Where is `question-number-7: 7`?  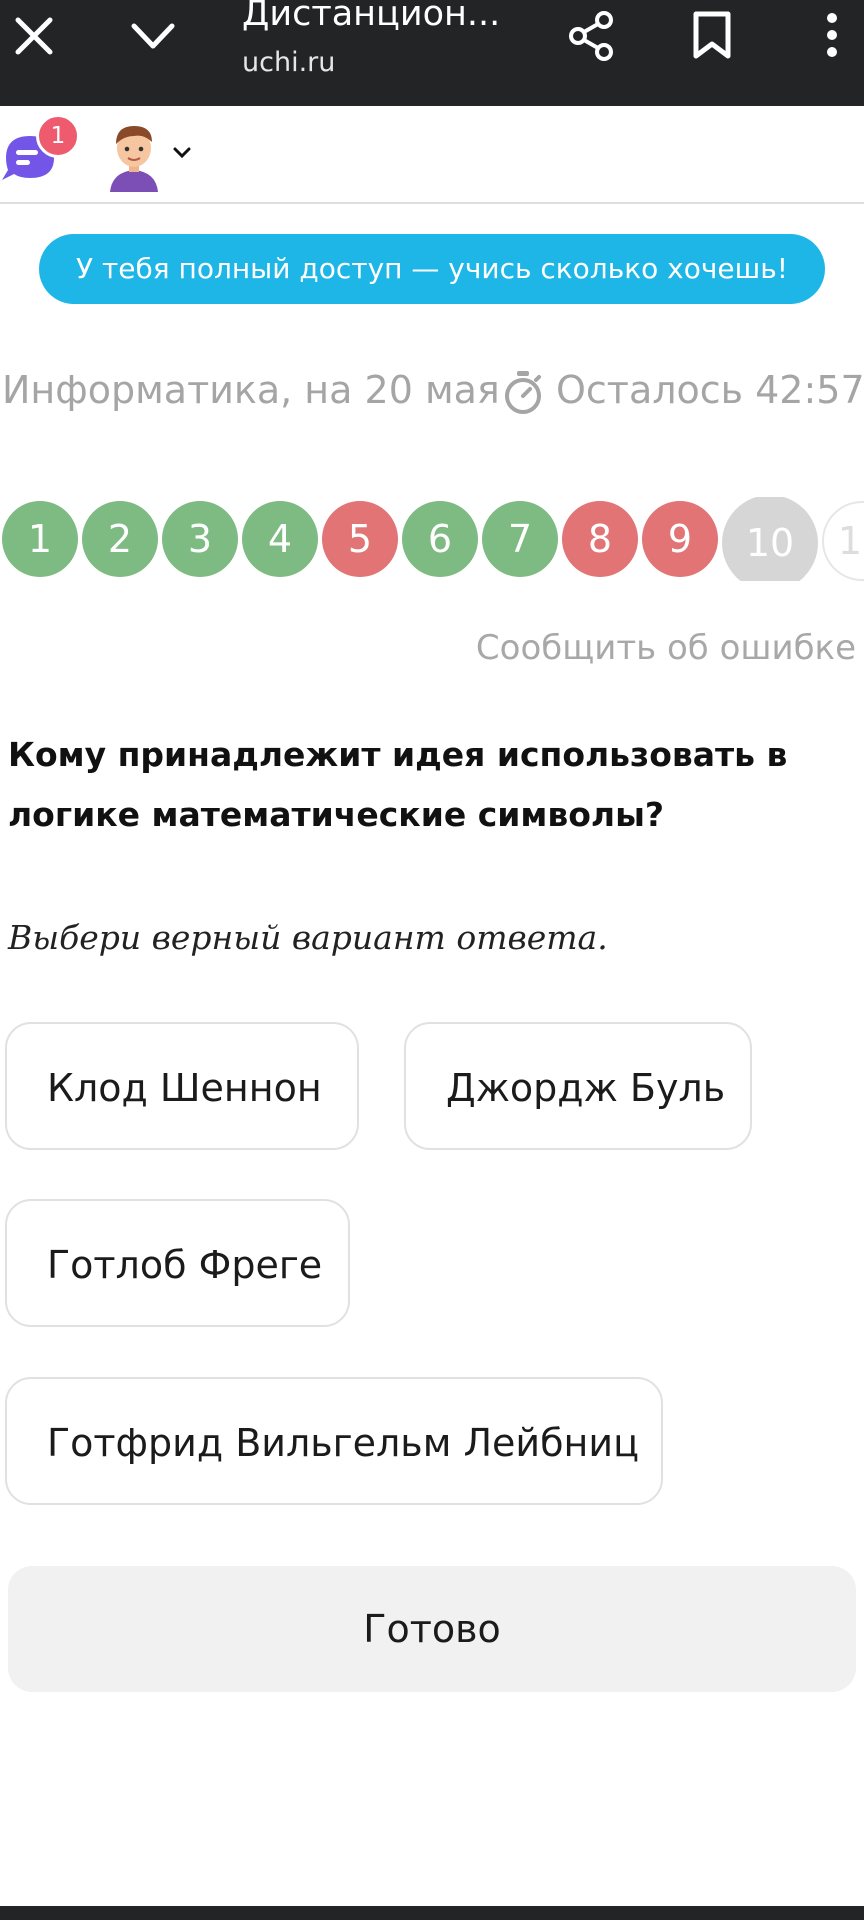 question-number-7: 7 is located at coordinates (520, 539).